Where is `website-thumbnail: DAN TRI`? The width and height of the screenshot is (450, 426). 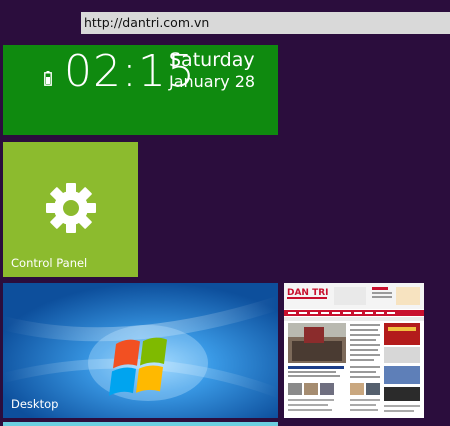
website-thumbnail: DAN TRI is located at coordinates (354, 350).